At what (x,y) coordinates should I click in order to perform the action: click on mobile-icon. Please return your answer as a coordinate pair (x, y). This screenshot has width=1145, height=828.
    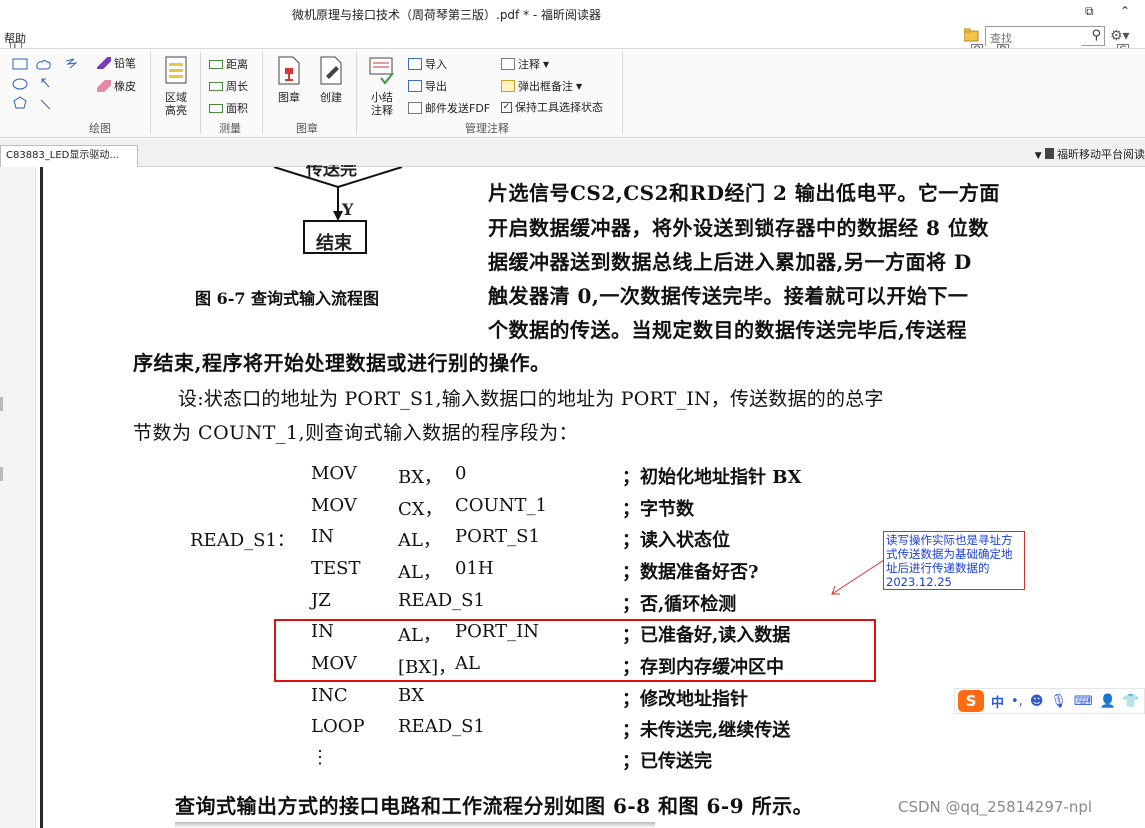
    Looking at the image, I should click on (1049, 153).